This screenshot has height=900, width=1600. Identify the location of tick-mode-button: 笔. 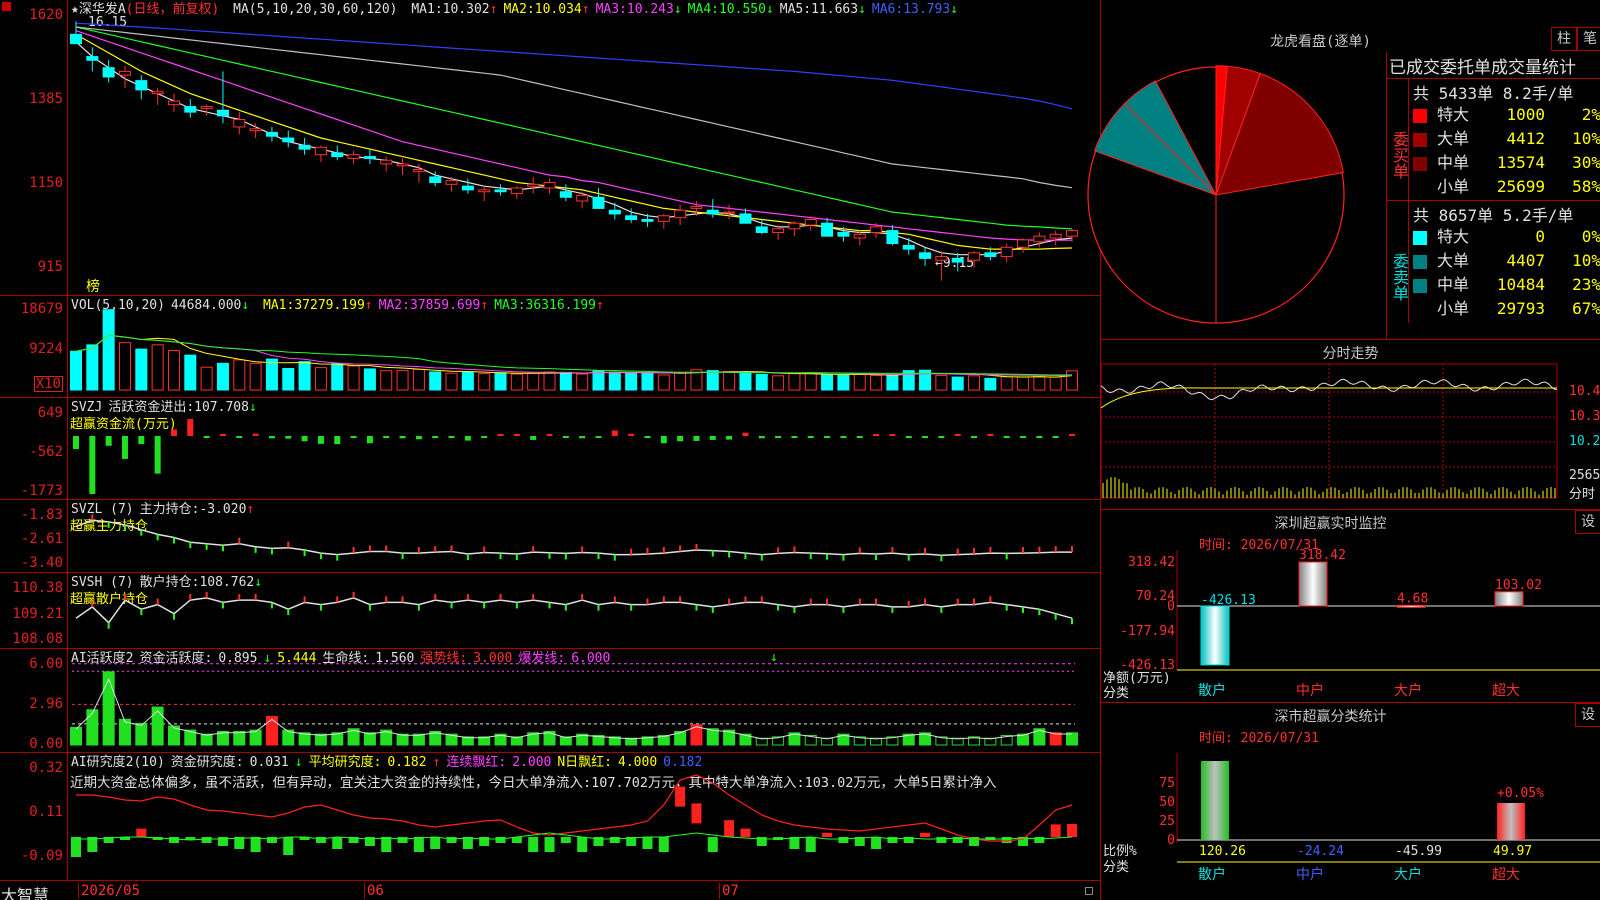
(1588, 39).